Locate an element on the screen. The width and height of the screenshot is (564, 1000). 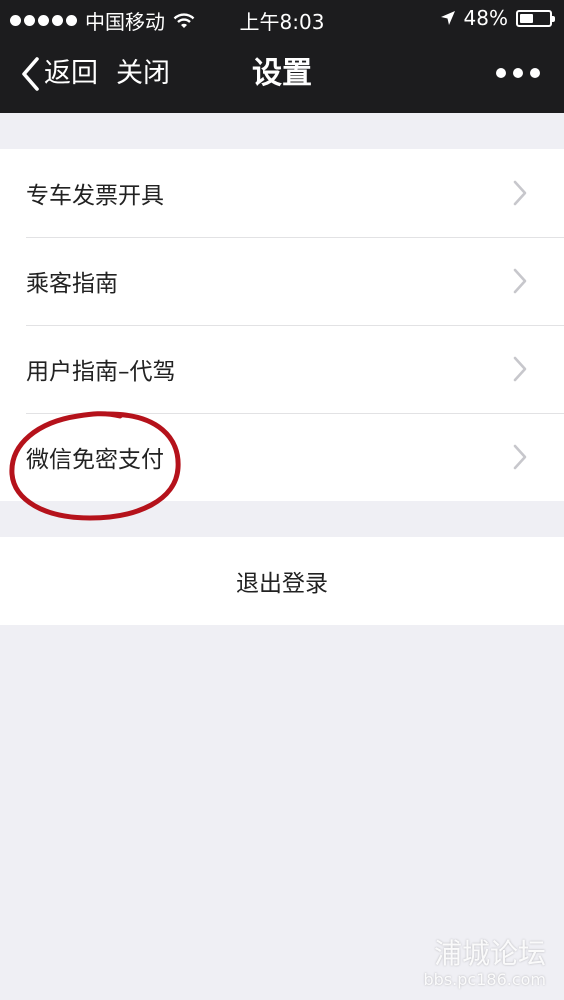
menu-item-passenger-guide: 乘客指南 is located at coordinates (282, 281).